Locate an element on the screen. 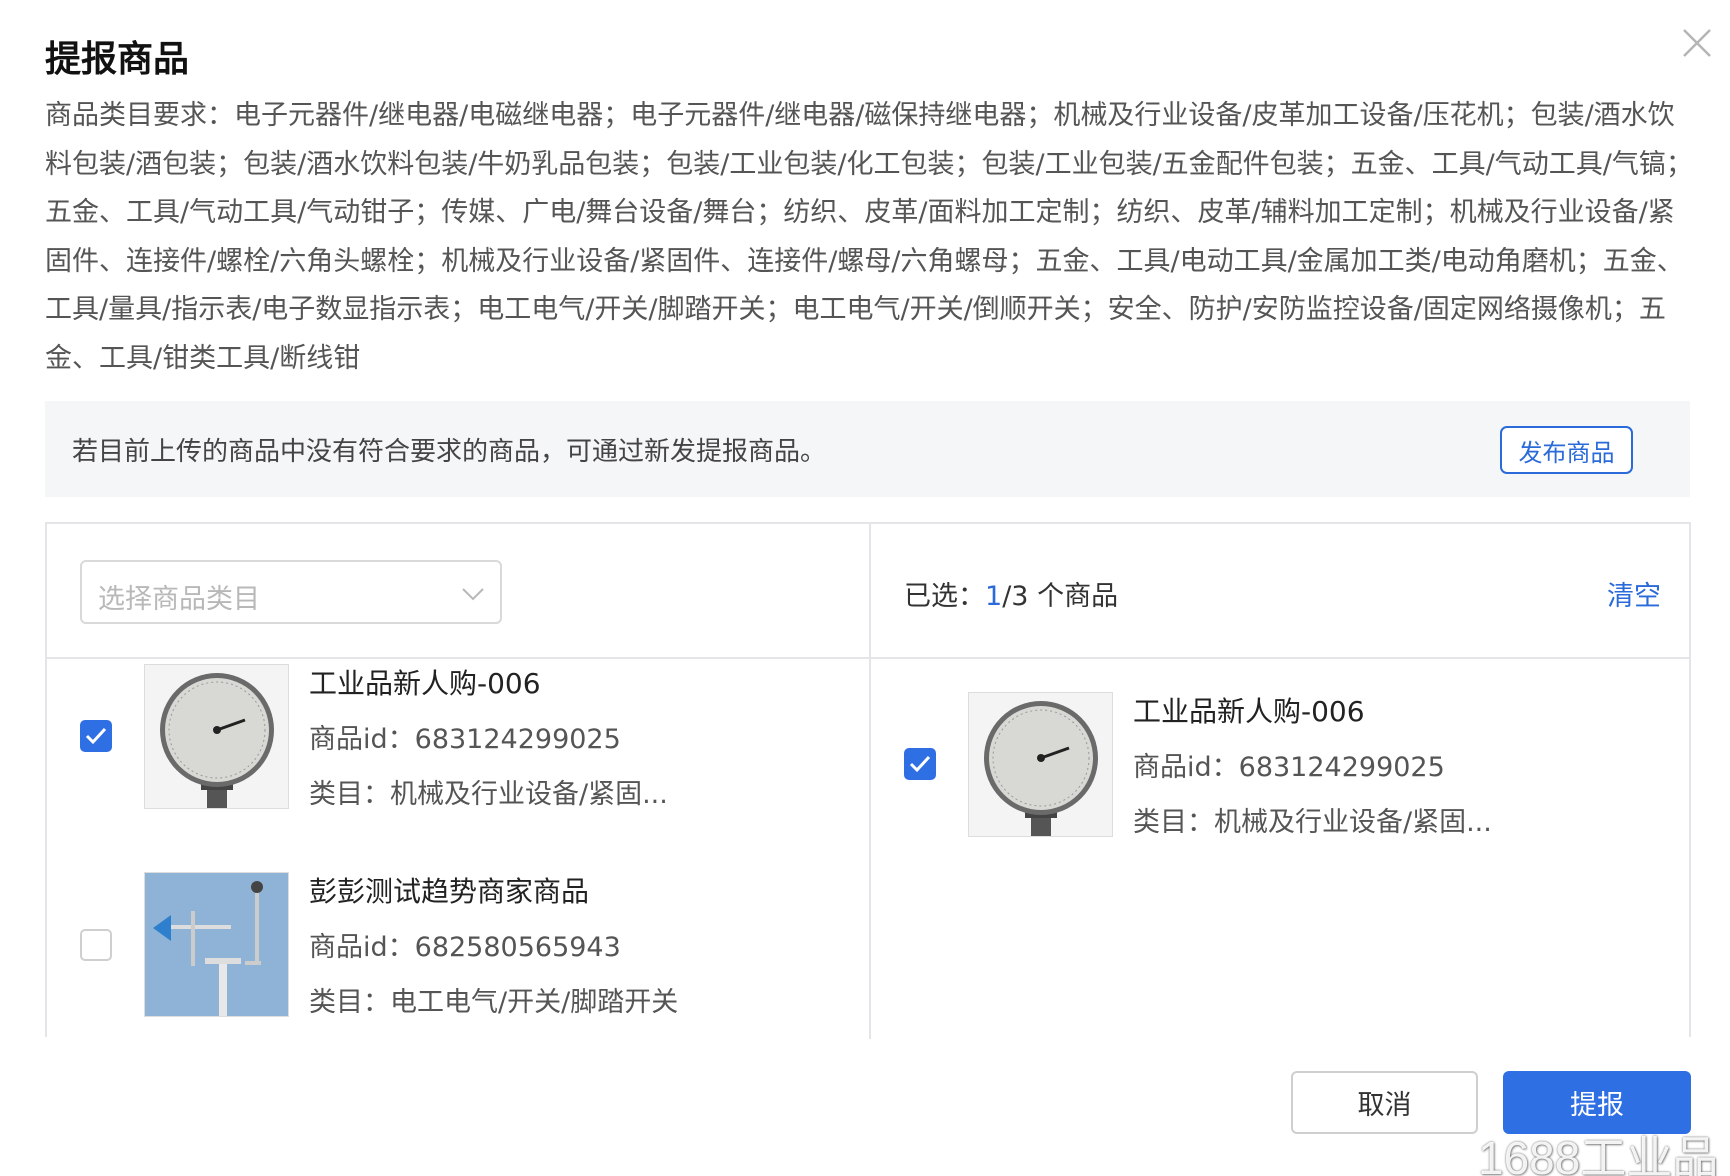 The image size is (1730, 1176). product-name: 彭彭测试趋势商家商品 is located at coordinates (449, 891).